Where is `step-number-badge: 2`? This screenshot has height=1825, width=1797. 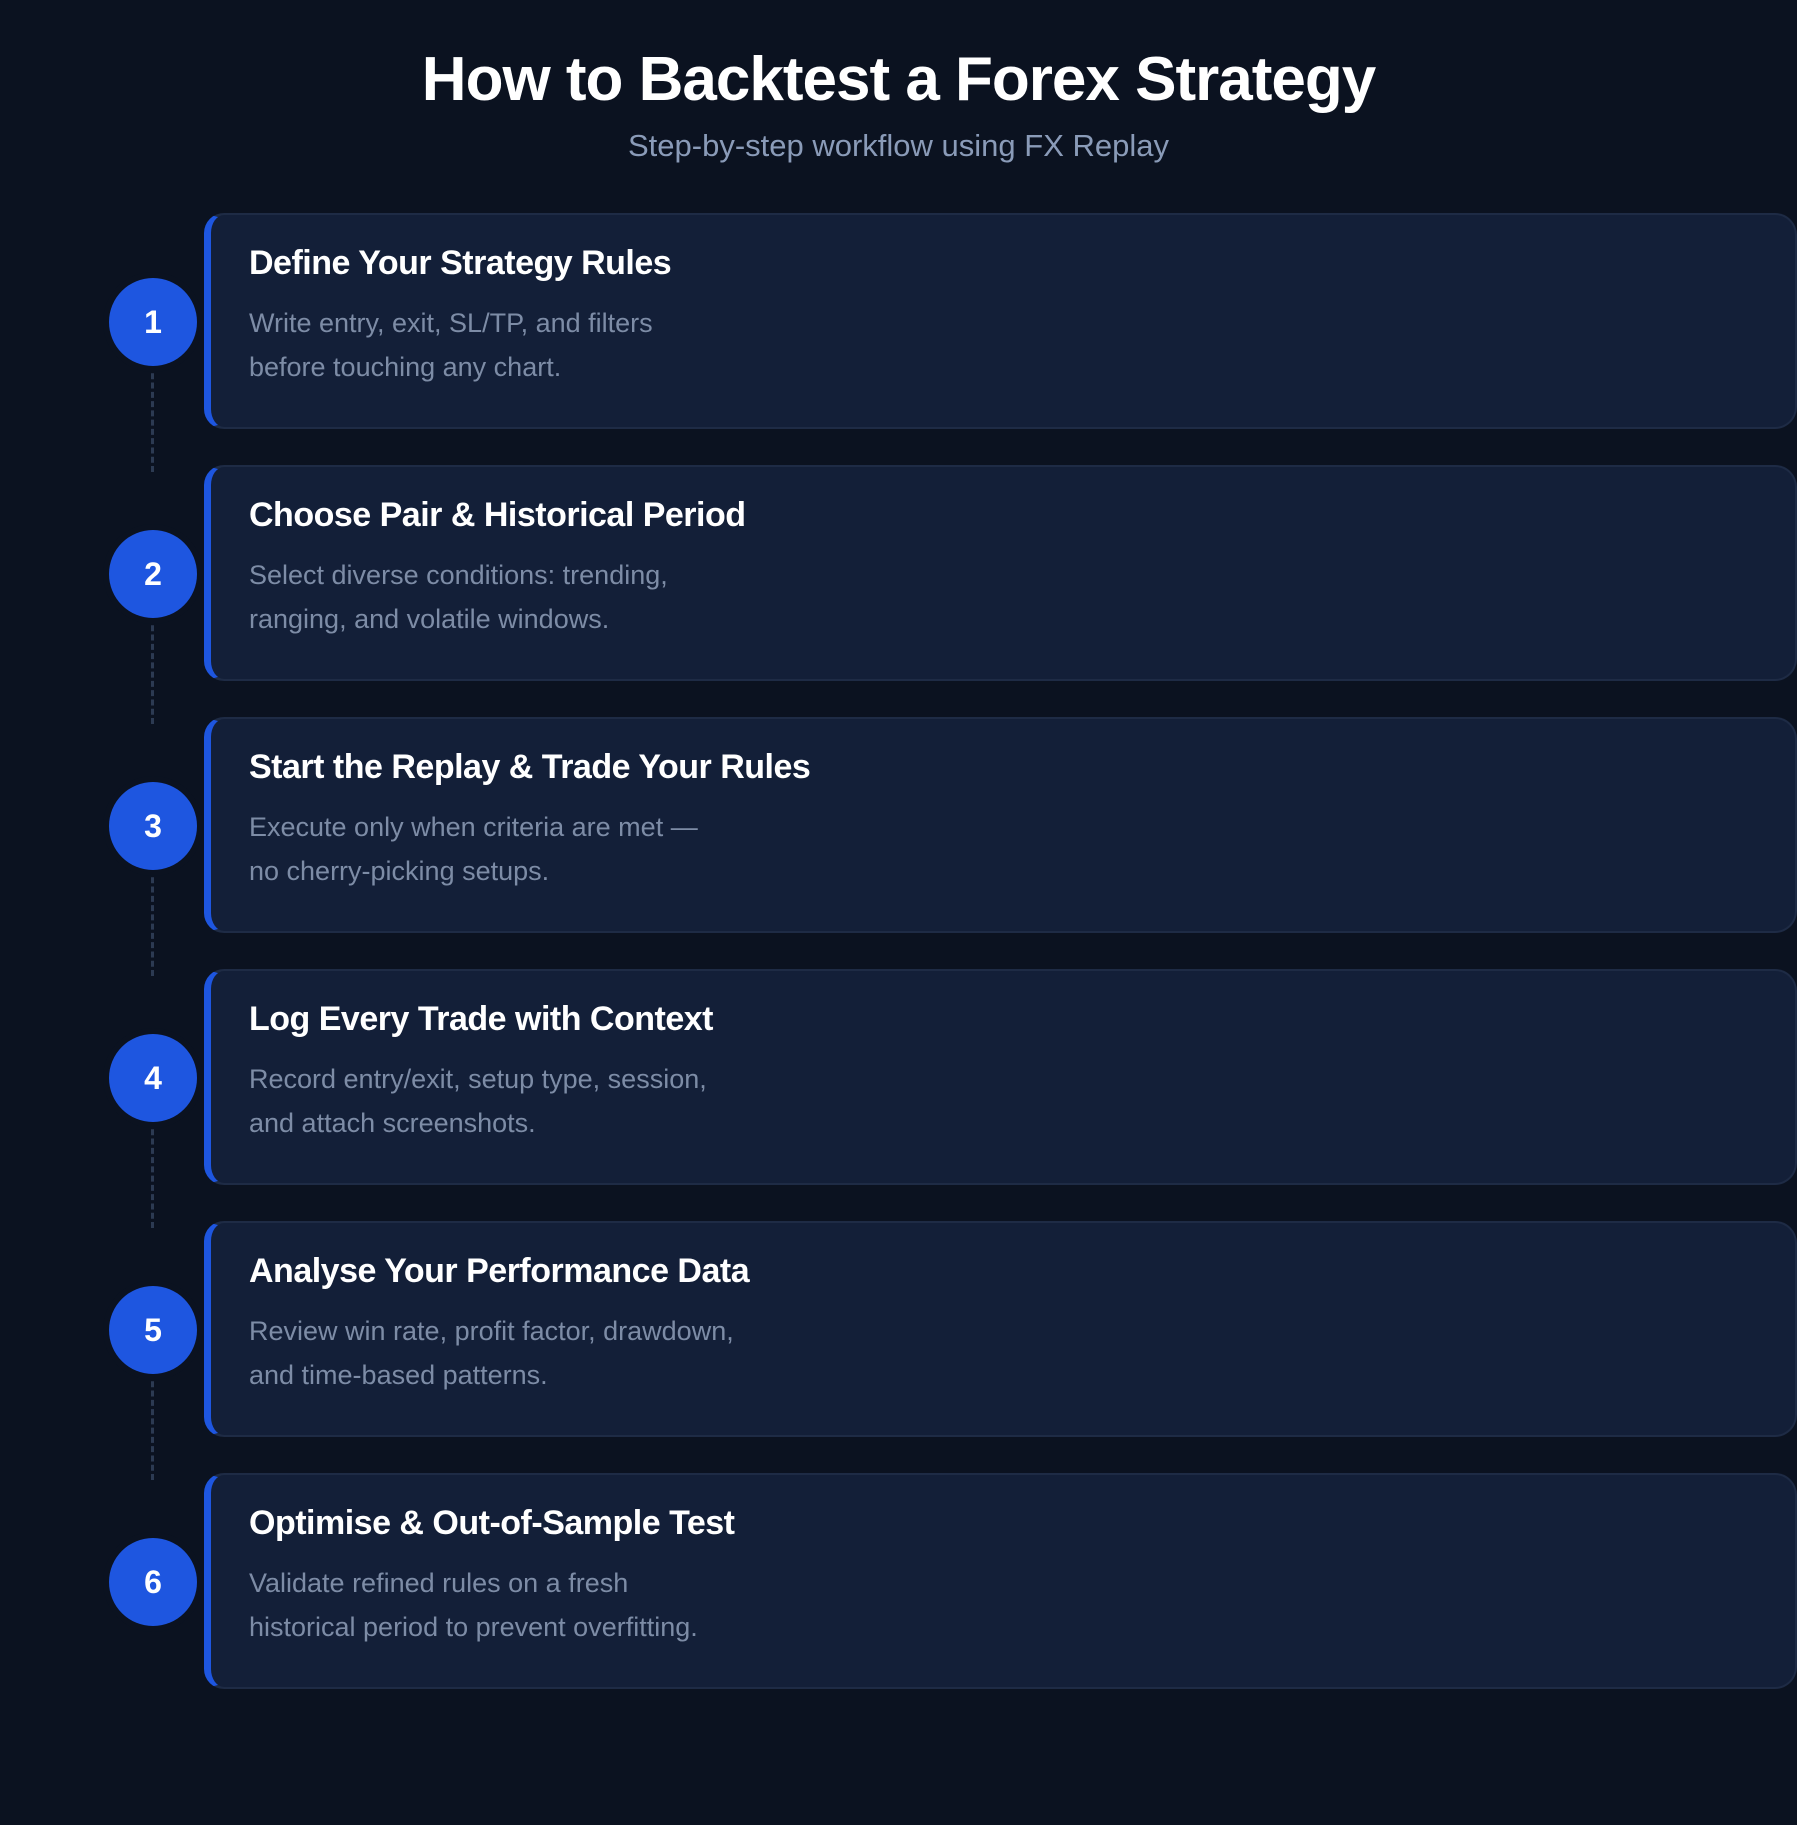 step-number-badge: 2 is located at coordinates (153, 574).